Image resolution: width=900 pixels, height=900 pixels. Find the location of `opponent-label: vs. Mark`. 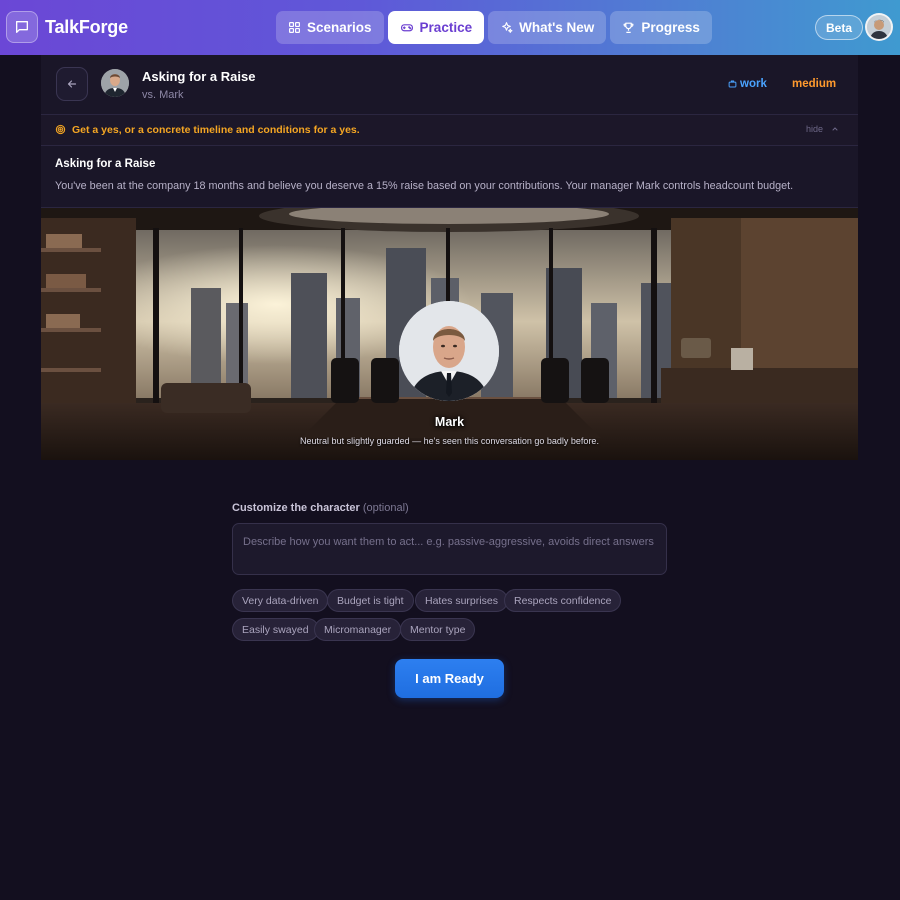

opponent-label: vs. Mark is located at coordinates (163, 95).